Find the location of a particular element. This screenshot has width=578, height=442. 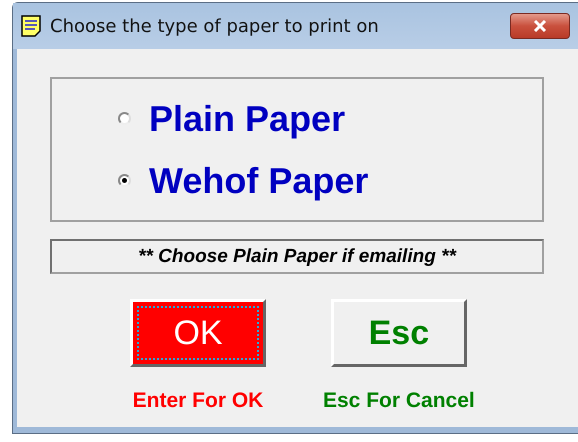

close-icon is located at coordinates (540, 26).